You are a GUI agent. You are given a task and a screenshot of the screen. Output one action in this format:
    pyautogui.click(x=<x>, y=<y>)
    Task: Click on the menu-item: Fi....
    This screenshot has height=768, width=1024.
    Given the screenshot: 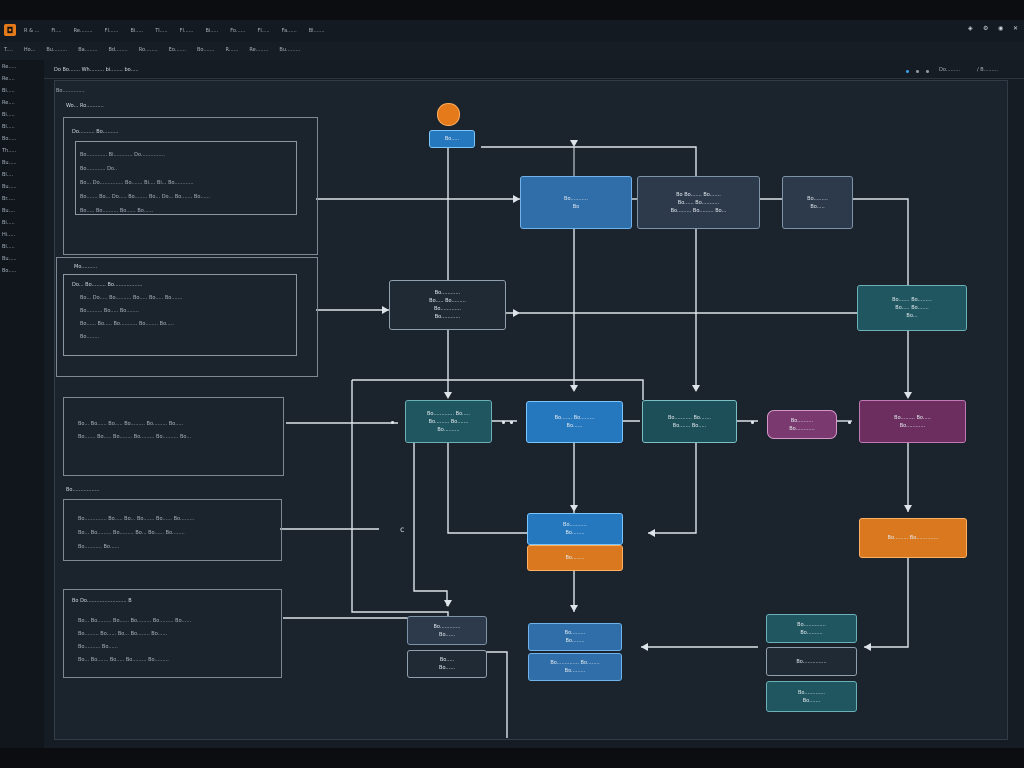 What is the action you would take?
    pyautogui.click(x=56, y=31)
    